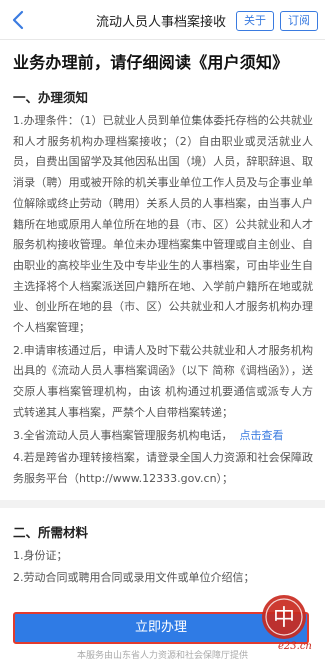 The height and width of the screenshot is (661, 325). What do you see at coordinates (255, 21) in the screenshot?
I see `about-button: 关于` at bounding box center [255, 21].